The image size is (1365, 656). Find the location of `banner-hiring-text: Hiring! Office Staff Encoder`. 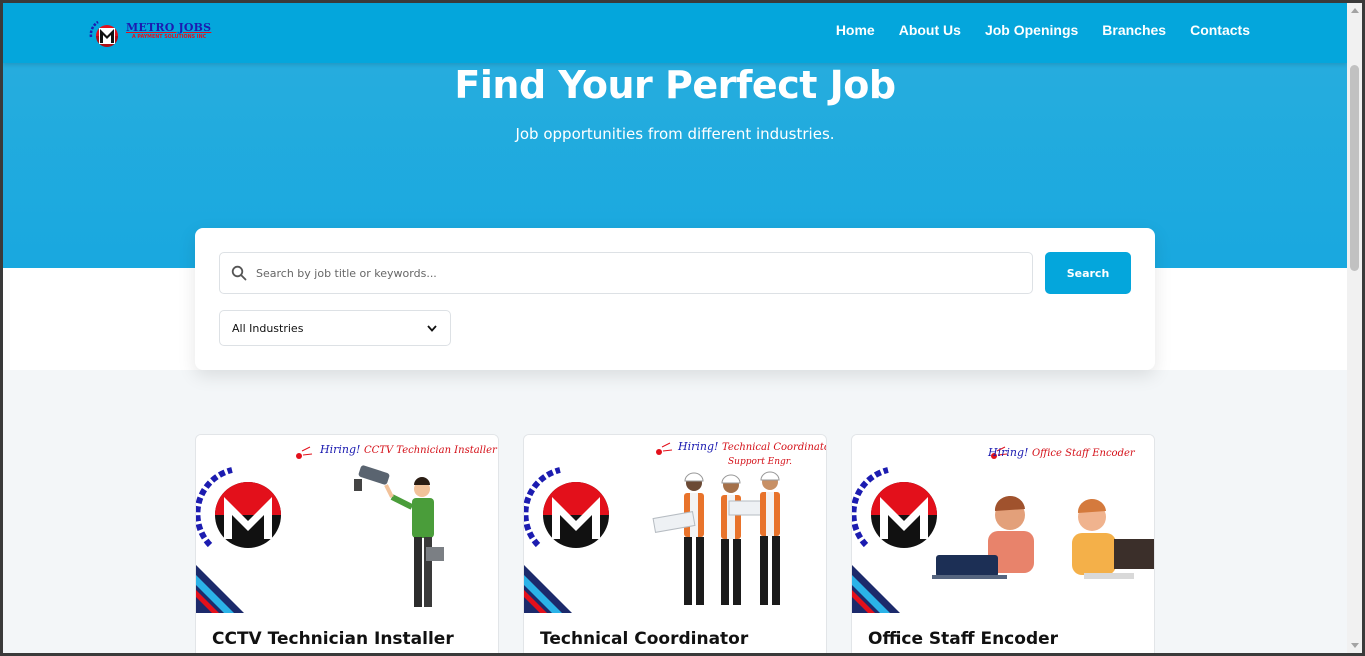

banner-hiring-text: Hiring! Office Staff Encoder is located at coordinates (1061, 452).